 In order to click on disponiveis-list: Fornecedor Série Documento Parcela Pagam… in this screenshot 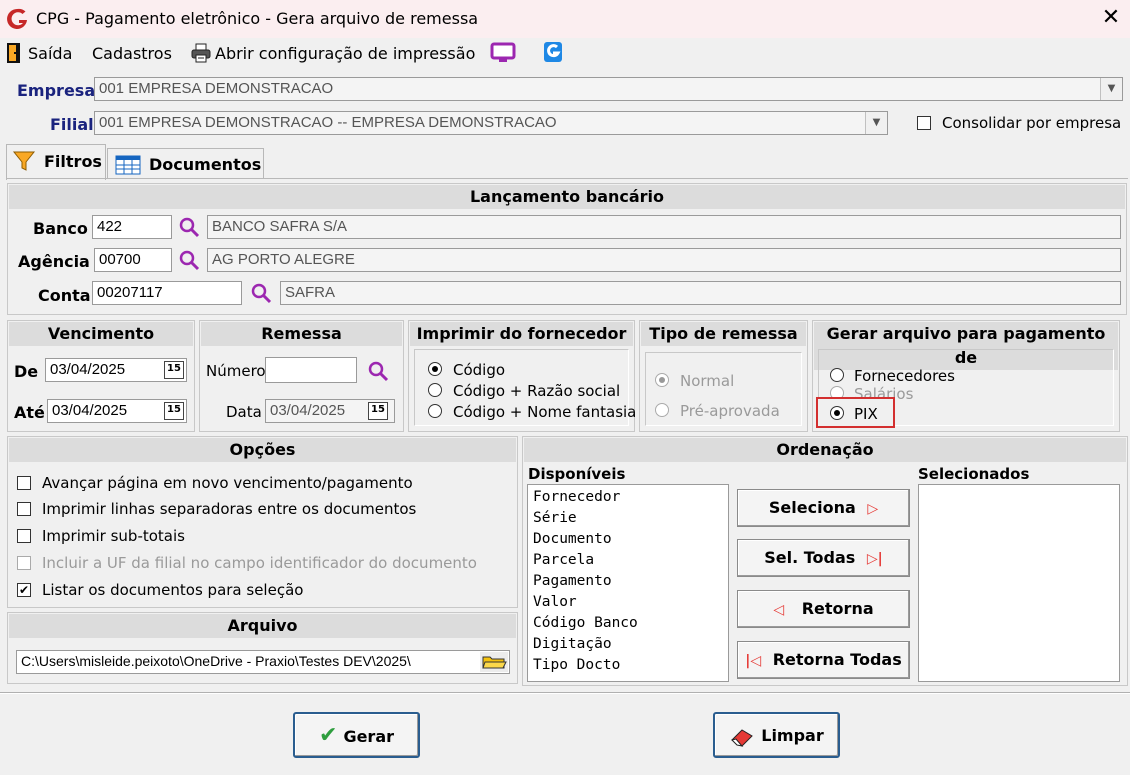, I will do `click(628, 583)`.